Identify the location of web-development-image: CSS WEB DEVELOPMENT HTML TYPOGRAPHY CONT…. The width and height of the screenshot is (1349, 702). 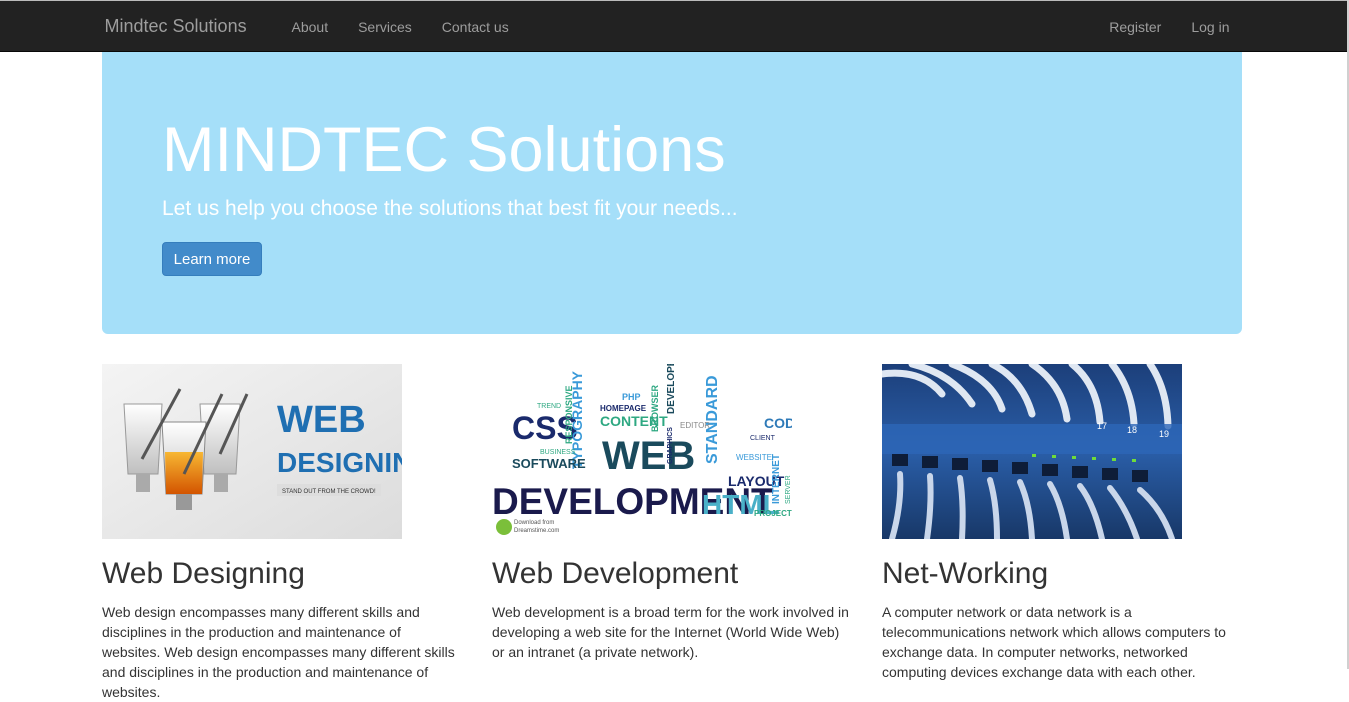
(642, 451).